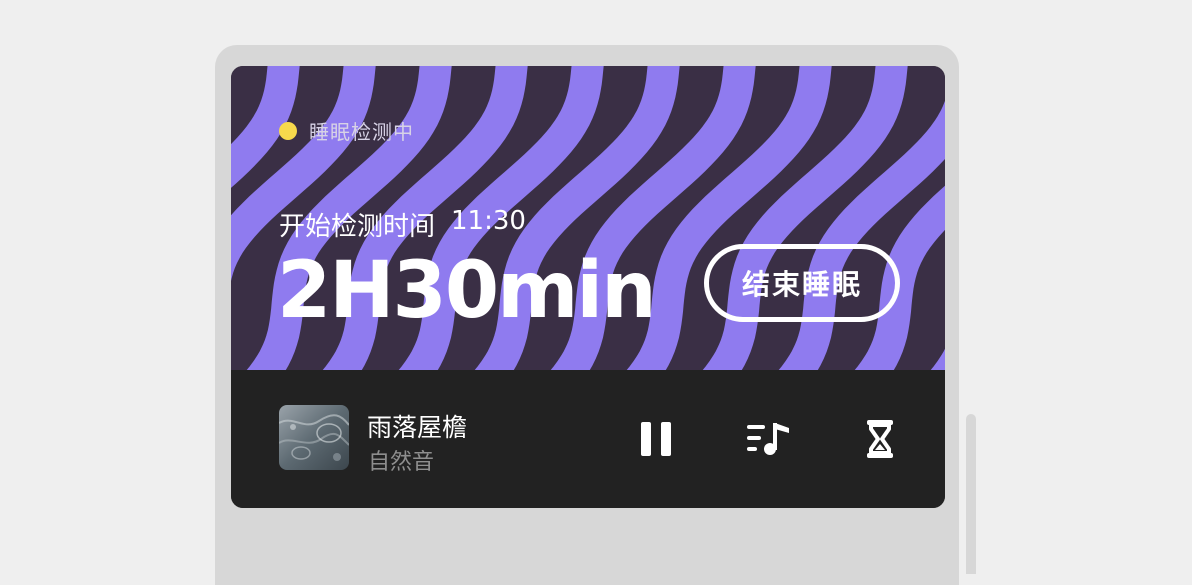 This screenshot has height=585, width=1192. What do you see at coordinates (488, 221) in the screenshot?
I see `start-time-value: 11:30` at bounding box center [488, 221].